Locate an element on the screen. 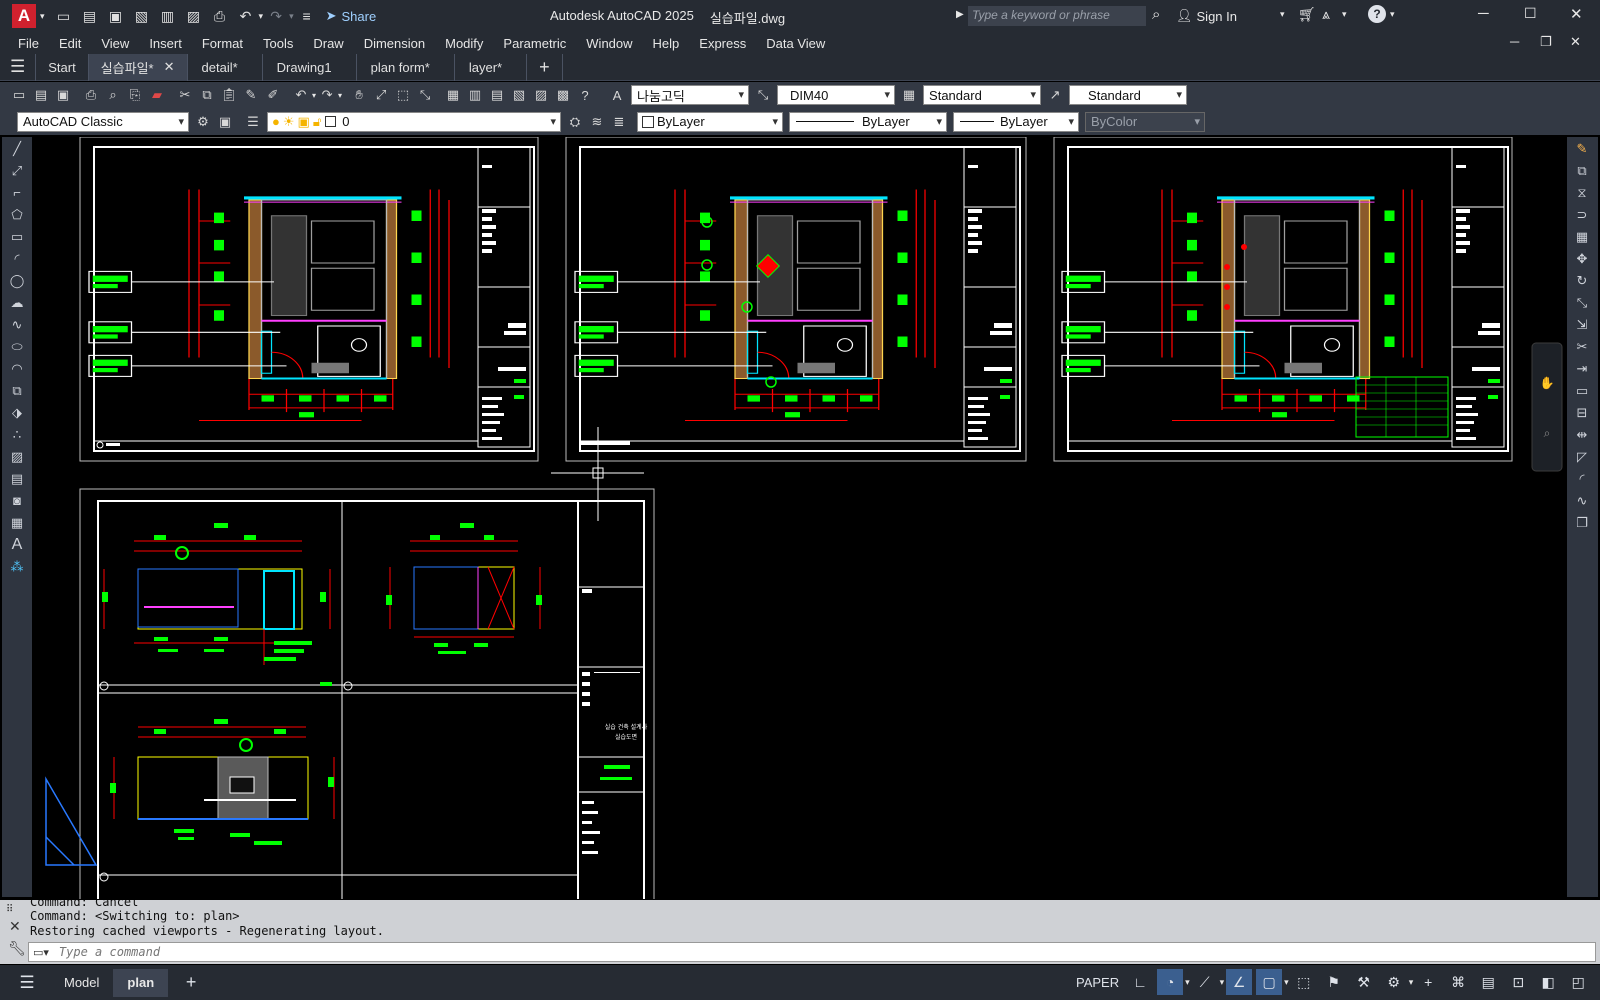 This screenshot has width=1600, height=1000. saveas-icon: ▧ is located at coordinates (142, 16).